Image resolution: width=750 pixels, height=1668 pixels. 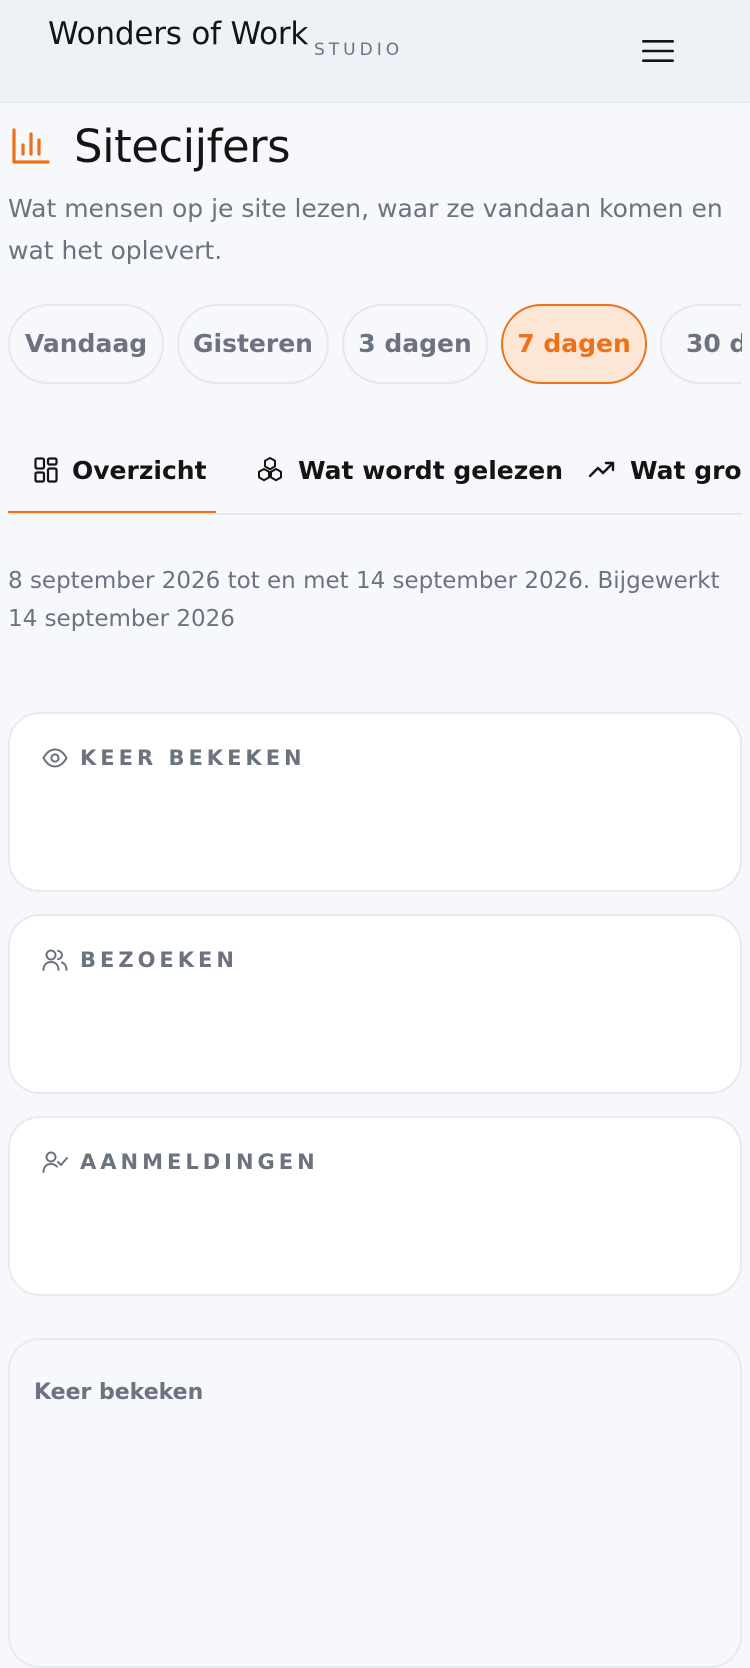 What do you see at coordinates (55, 960) in the screenshot?
I see `users-icon` at bounding box center [55, 960].